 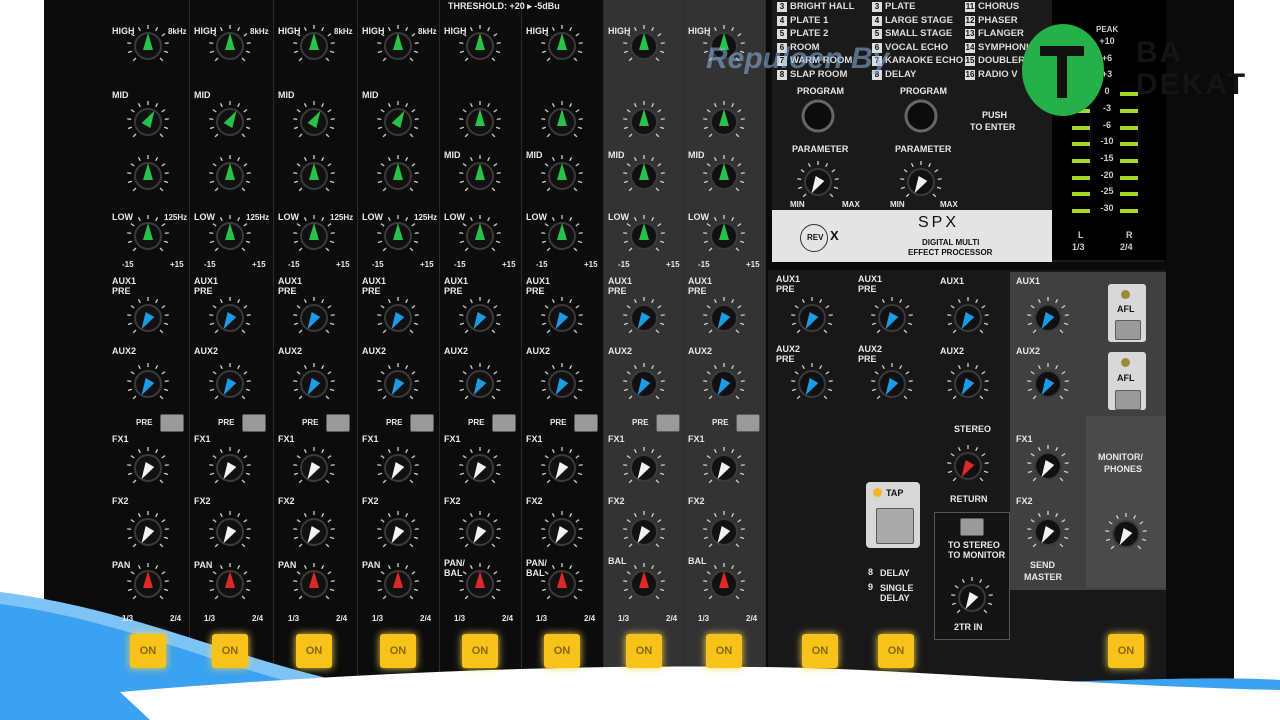 What do you see at coordinates (972, 527) in the screenshot?
I see `two-tr-switch` at bounding box center [972, 527].